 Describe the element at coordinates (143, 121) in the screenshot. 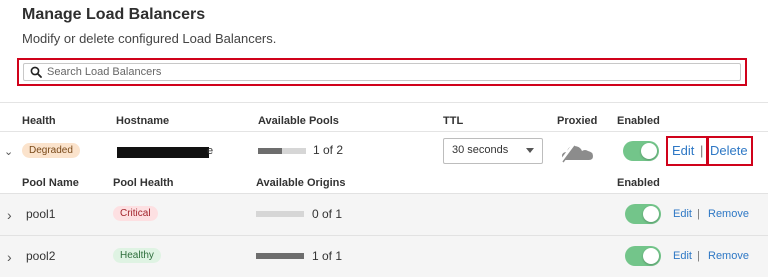

I see `header-hostname: Hostname` at that location.